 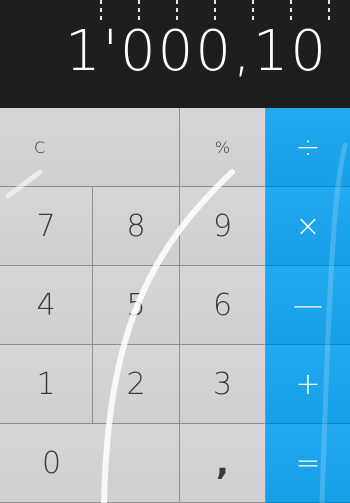 What do you see at coordinates (308, 226) in the screenshot?
I see `multiply-button: ×` at bounding box center [308, 226].